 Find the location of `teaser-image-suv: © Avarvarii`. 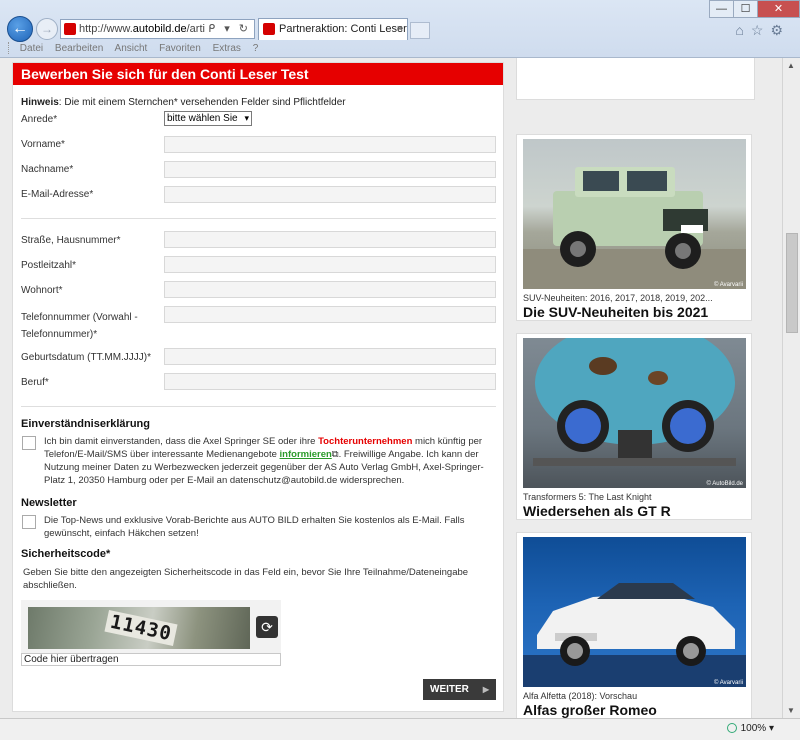

teaser-image-suv: © Avarvarii is located at coordinates (634, 214).